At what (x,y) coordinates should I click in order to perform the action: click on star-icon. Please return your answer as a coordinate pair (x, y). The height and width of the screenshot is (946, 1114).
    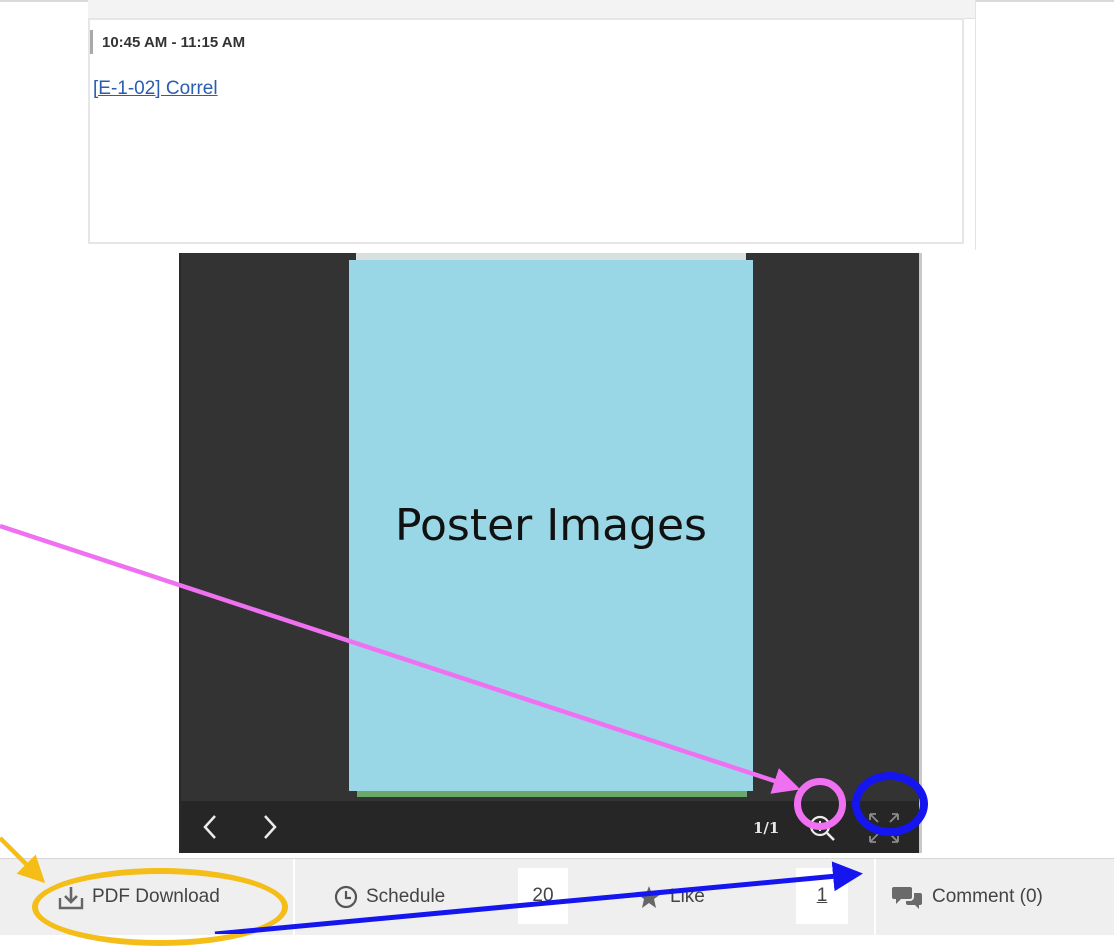
    Looking at the image, I should click on (649, 897).